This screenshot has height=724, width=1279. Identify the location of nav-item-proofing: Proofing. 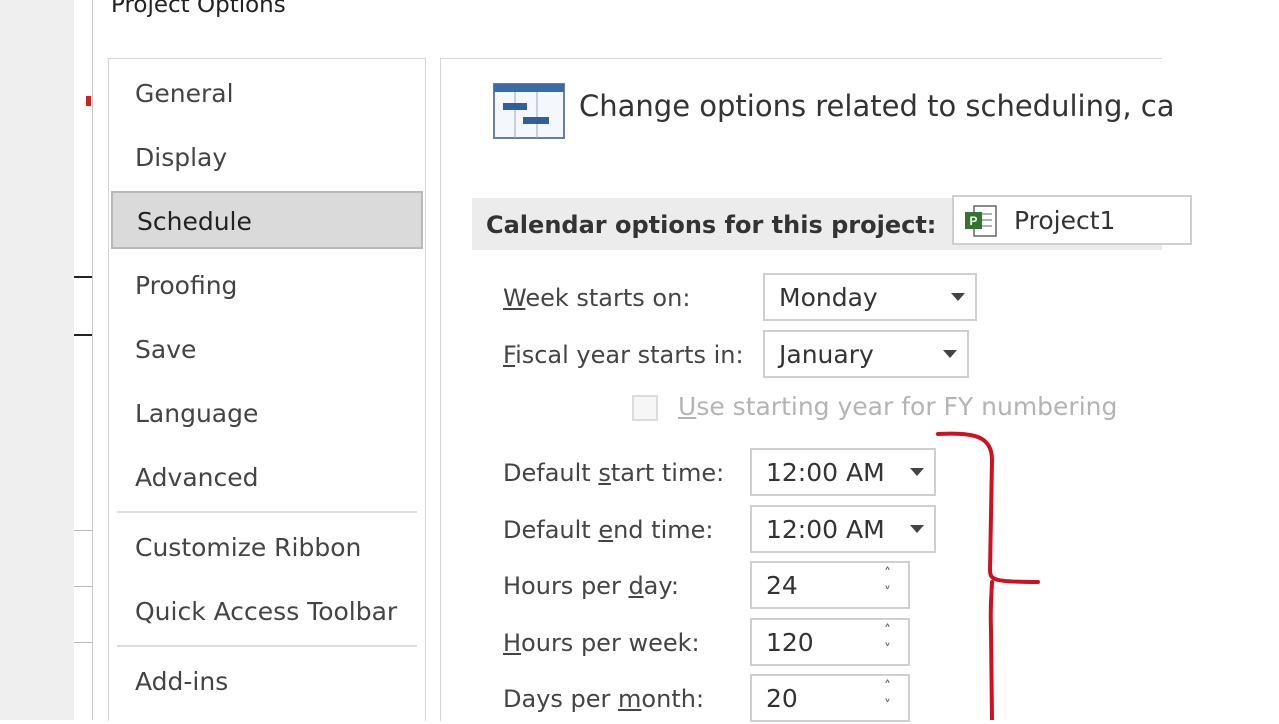
(267, 286).